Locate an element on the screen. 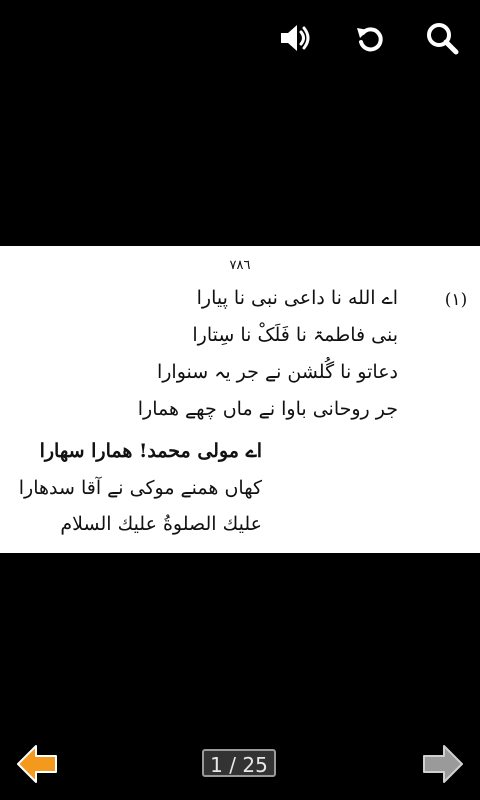 The height and width of the screenshot is (800, 480). page-number: ٧٨٦ is located at coordinates (240, 265).